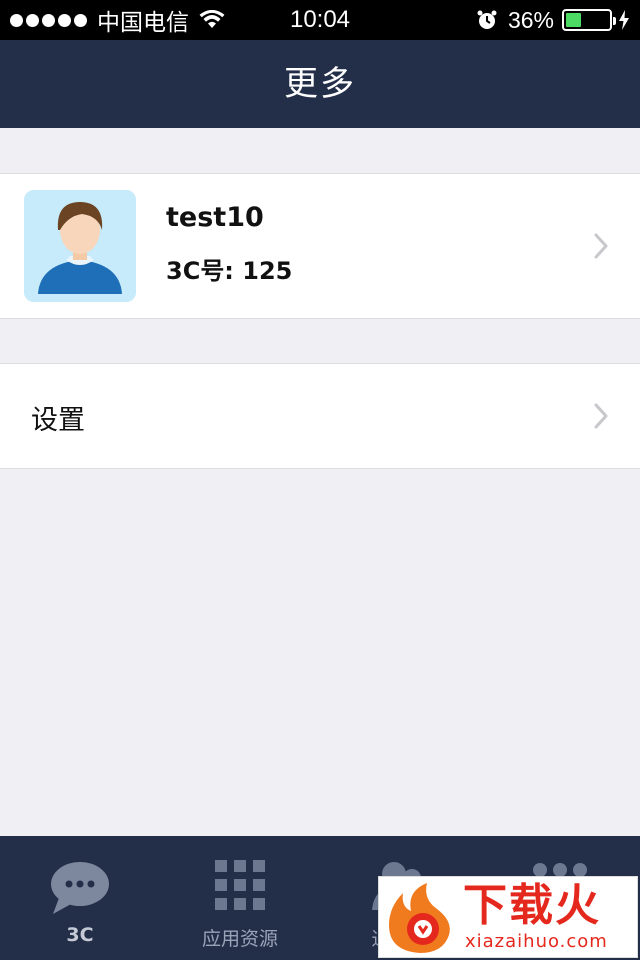  Describe the element at coordinates (532, 905) in the screenshot. I see `watermark-title: 下载火` at that location.